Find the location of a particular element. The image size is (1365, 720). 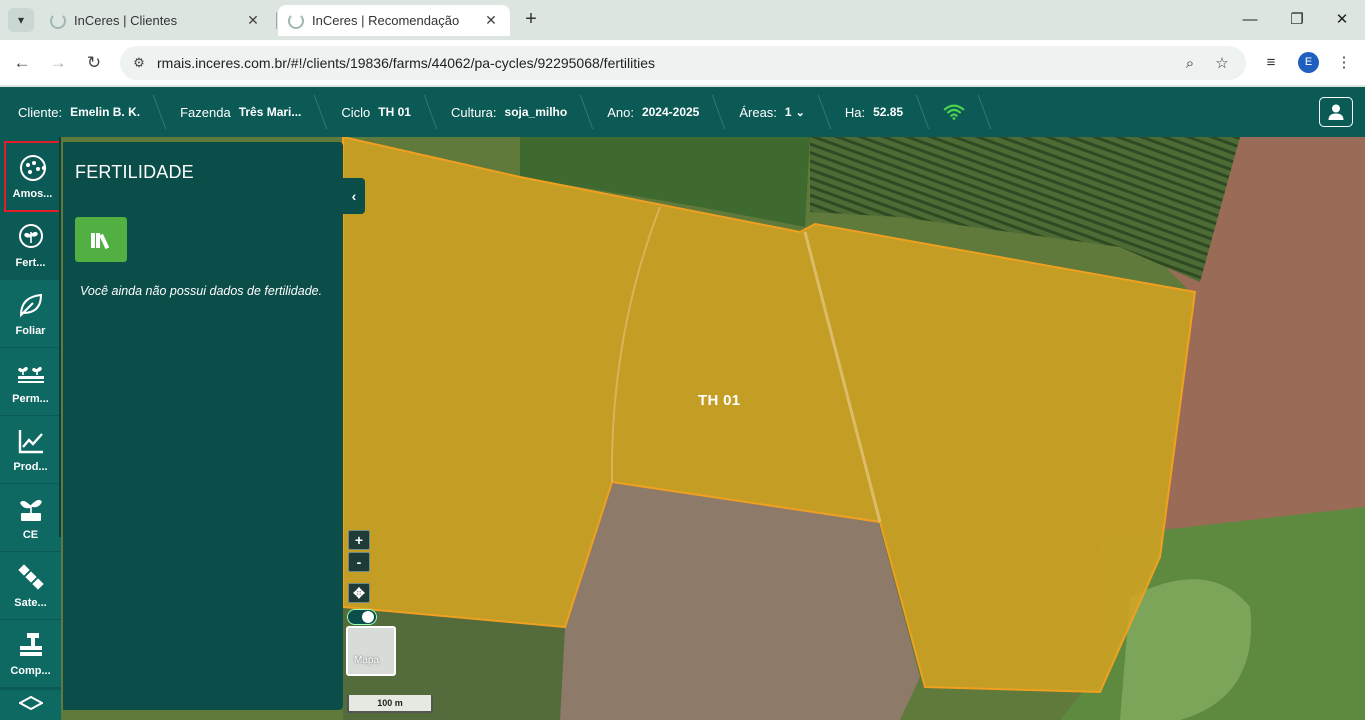

profile-avatar: E is located at coordinates (1308, 62).